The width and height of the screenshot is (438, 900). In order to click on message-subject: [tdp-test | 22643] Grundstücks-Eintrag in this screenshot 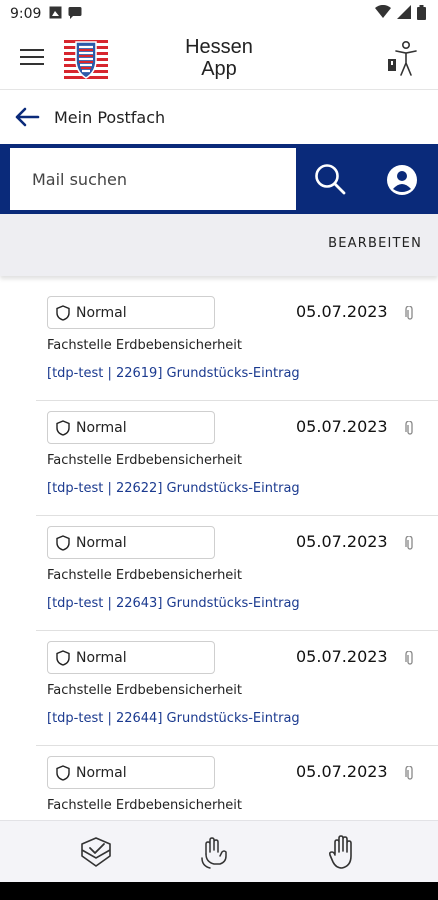, I will do `click(173, 603)`.